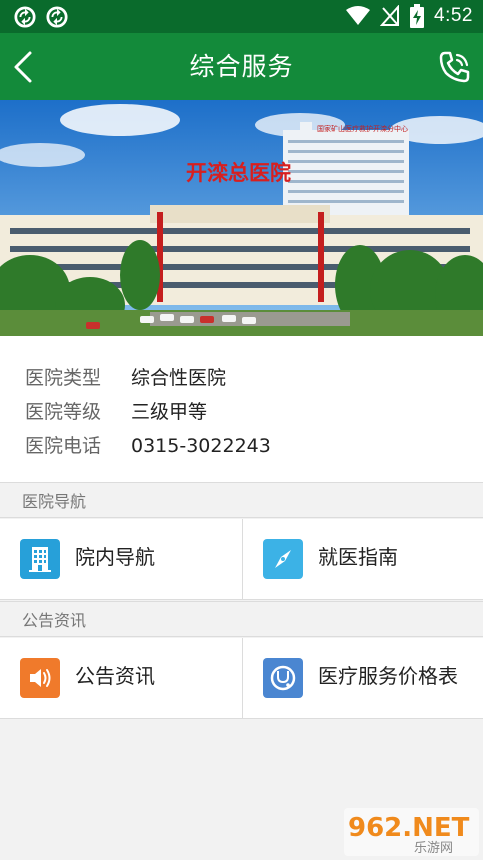 Image resolution: width=483 pixels, height=860 pixels. What do you see at coordinates (283, 678) in the screenshot?
I see `stethoscope-icon` at bounding box center [283, 678].